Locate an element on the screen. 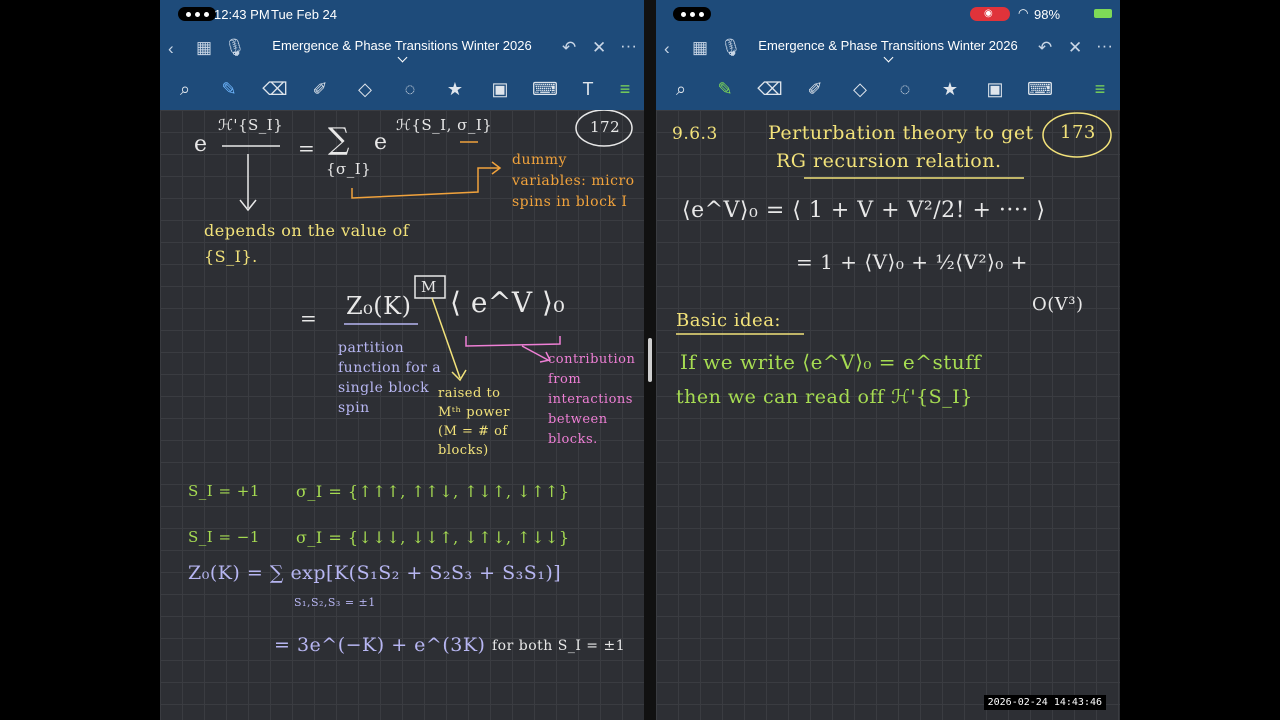 The height and width of the screenshot is (720, 1280). m-box-label: M is located at coordinates (429, 287).